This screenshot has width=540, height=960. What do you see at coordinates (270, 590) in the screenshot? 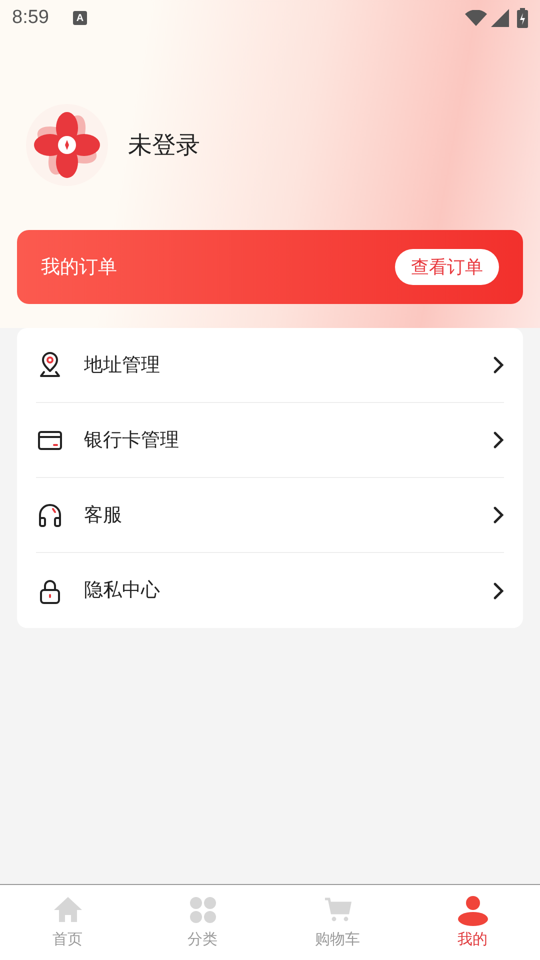
I see `menu-item: 隐私中心` at bounding box center [270, 590].